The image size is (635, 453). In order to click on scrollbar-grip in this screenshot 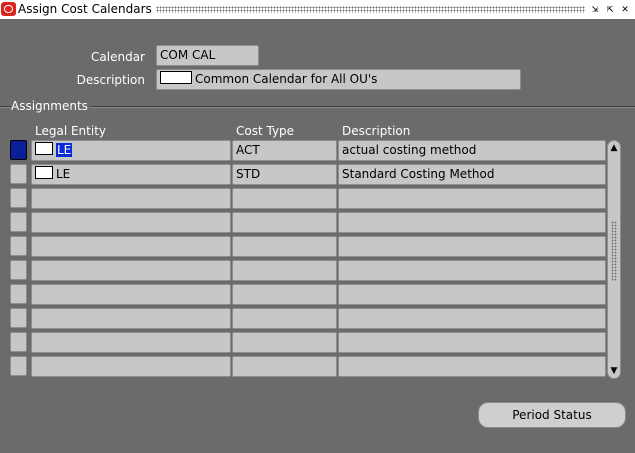, I will do `click(614, 251)`.